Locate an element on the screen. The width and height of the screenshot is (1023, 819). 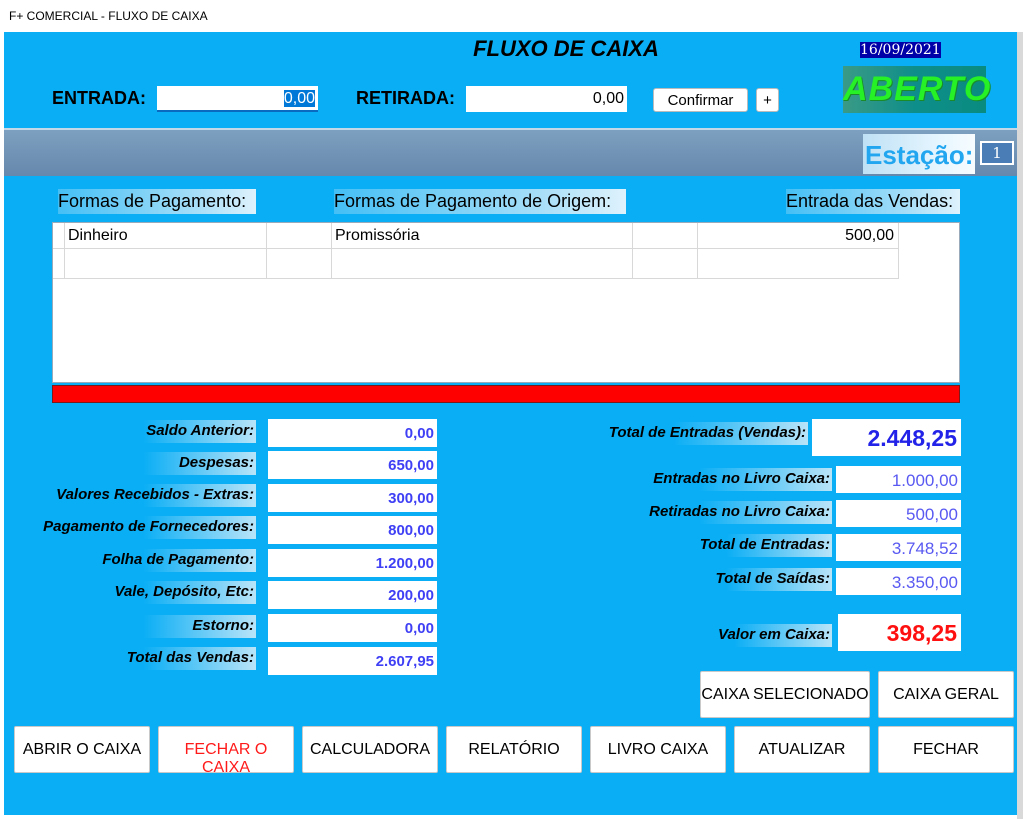
entrada-value: 0,00 is located at coordinates (299, 98).